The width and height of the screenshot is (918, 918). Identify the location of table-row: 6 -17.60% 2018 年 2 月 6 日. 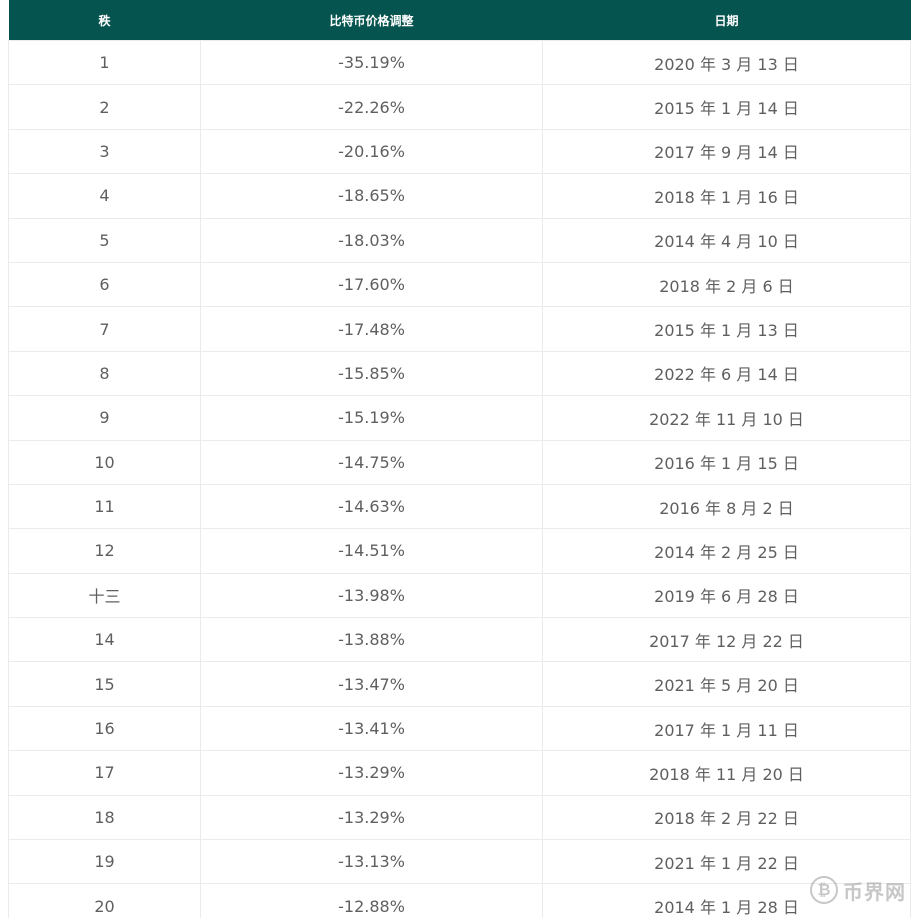
(459, 284).